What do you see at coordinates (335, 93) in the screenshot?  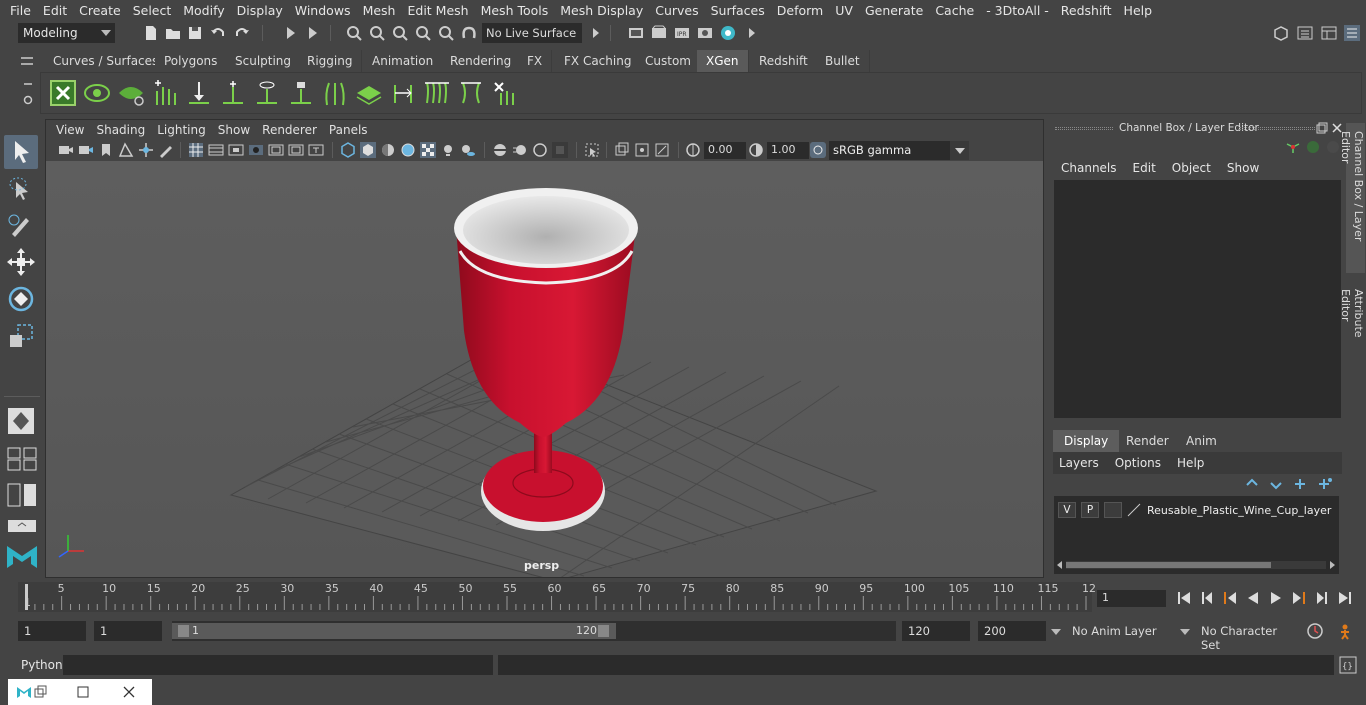 I see `xgen-guides-icon` at bounding box center [335, 93].